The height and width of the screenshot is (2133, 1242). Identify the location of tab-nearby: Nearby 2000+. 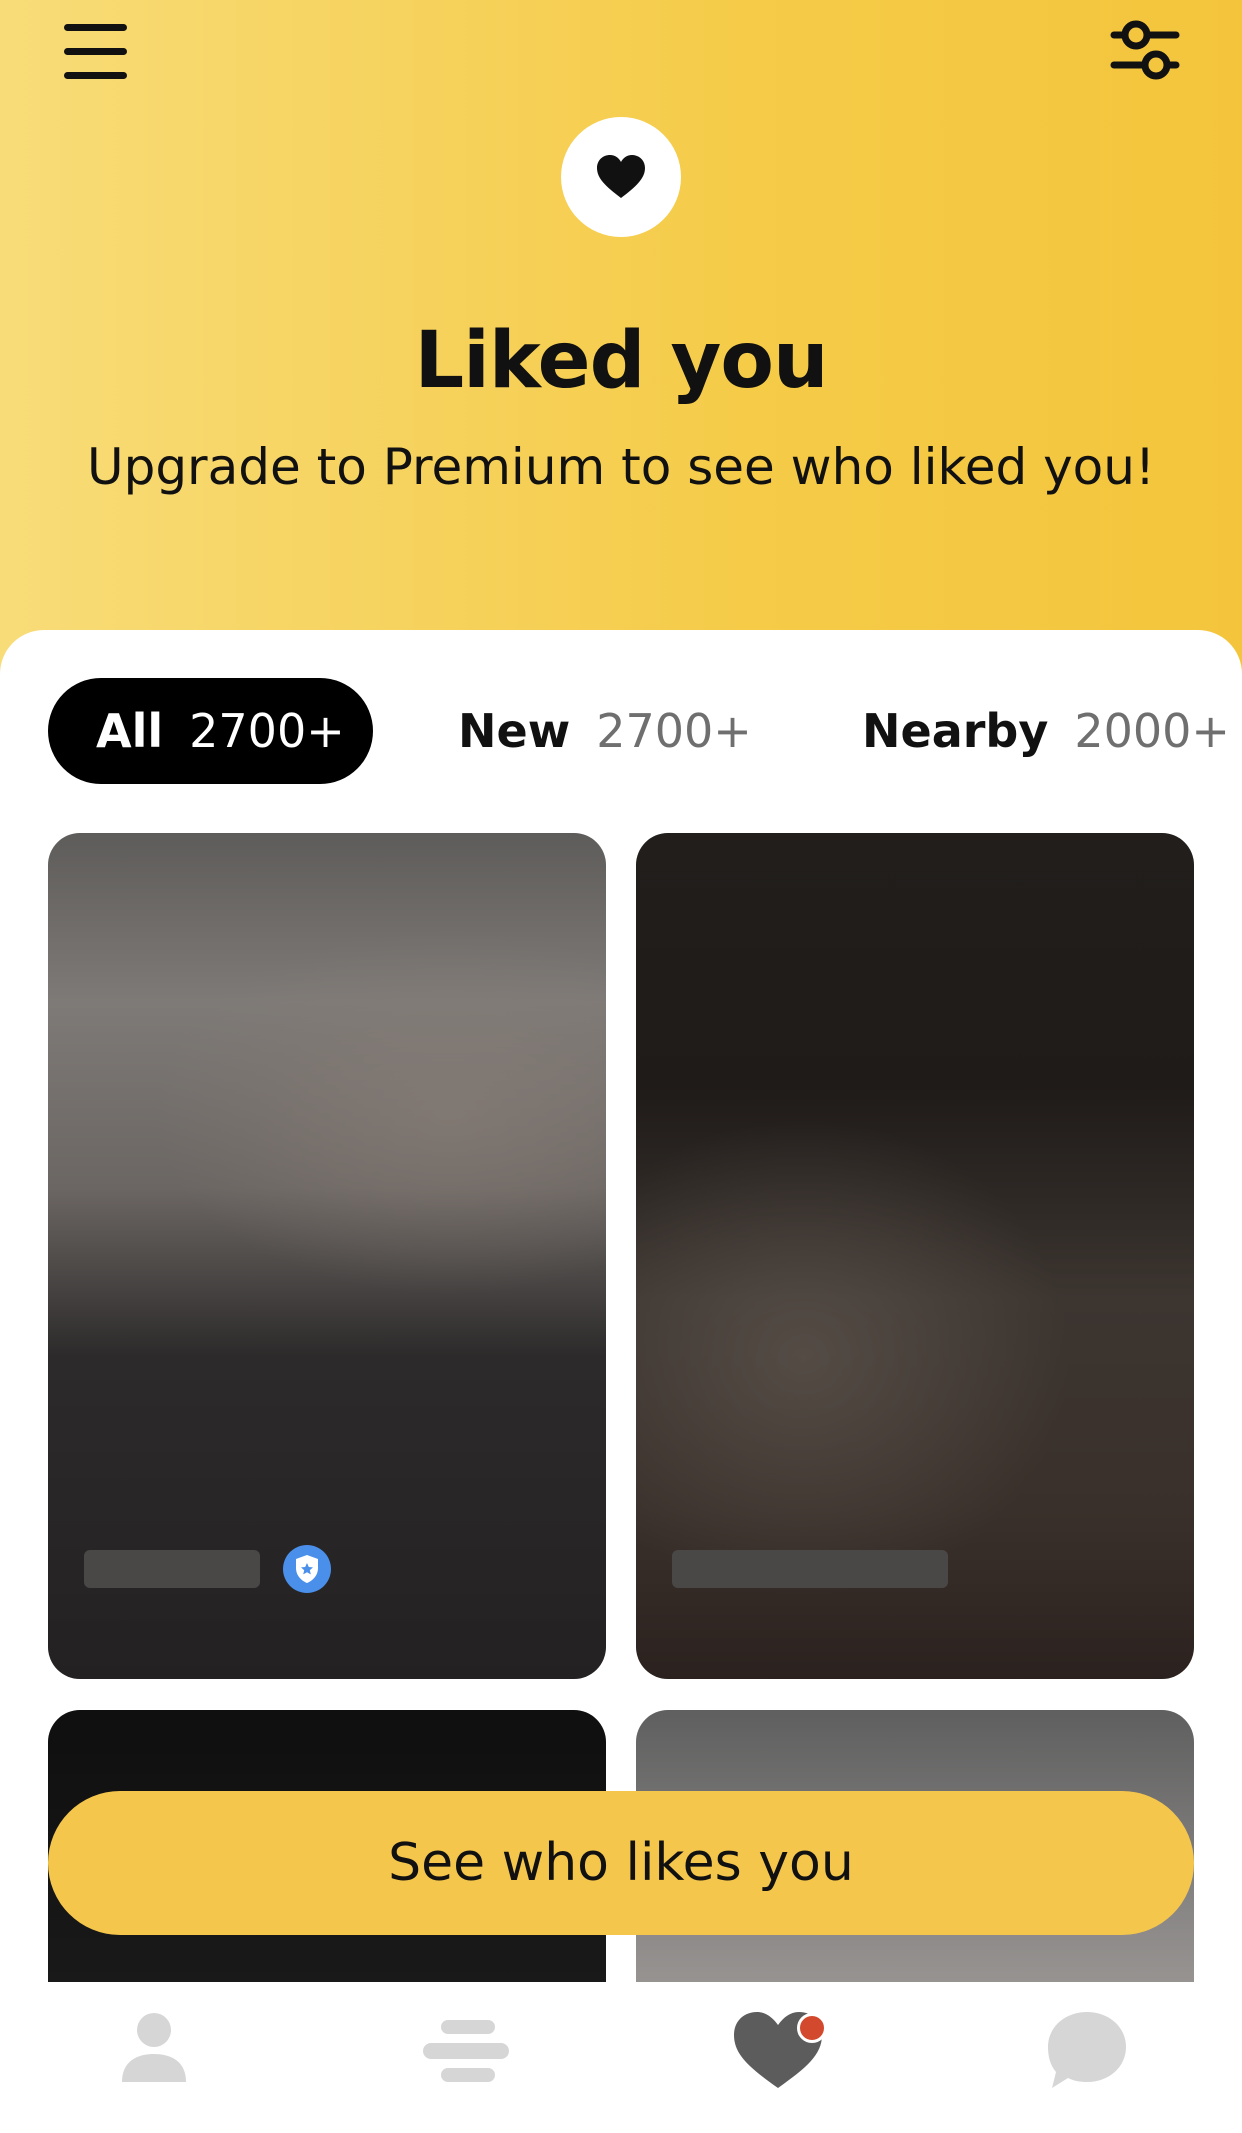
(1046, 731).